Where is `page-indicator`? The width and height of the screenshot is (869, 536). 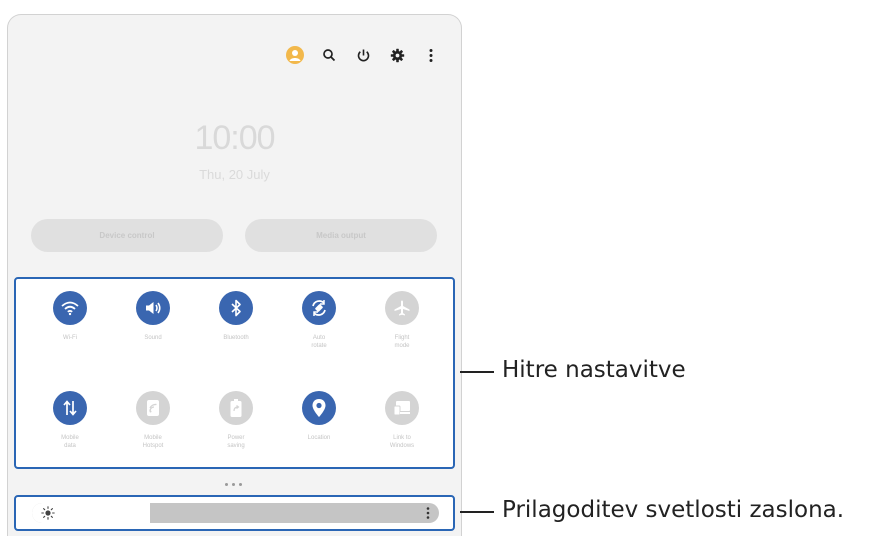
page-indicator is located at coordinates (233, 484).